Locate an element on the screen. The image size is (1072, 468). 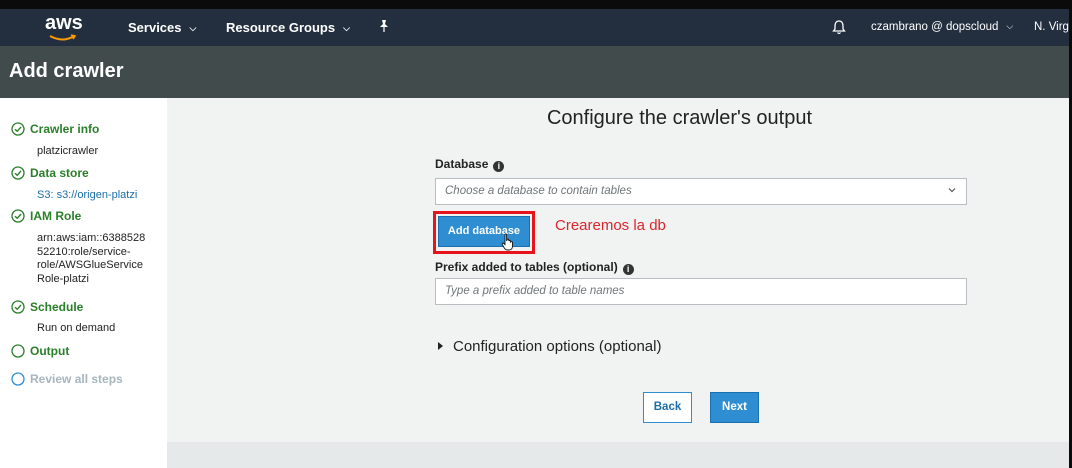
database-select: Choose a database to contain tables is located at coordinates (701, 191).